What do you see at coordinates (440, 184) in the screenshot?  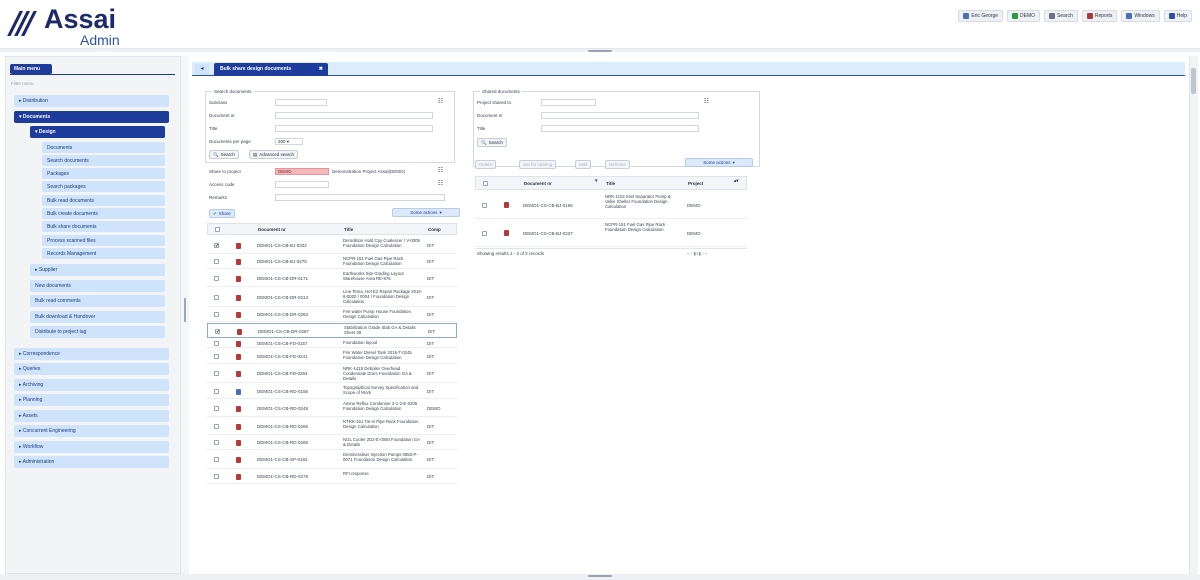 I see `access-code-picker-icon: ☷` at bounding box center [440, 184].